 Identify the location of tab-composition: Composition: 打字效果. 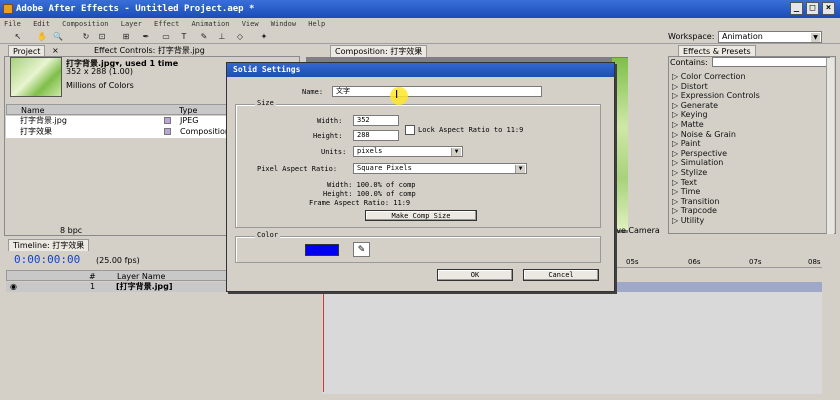
(379, 51).